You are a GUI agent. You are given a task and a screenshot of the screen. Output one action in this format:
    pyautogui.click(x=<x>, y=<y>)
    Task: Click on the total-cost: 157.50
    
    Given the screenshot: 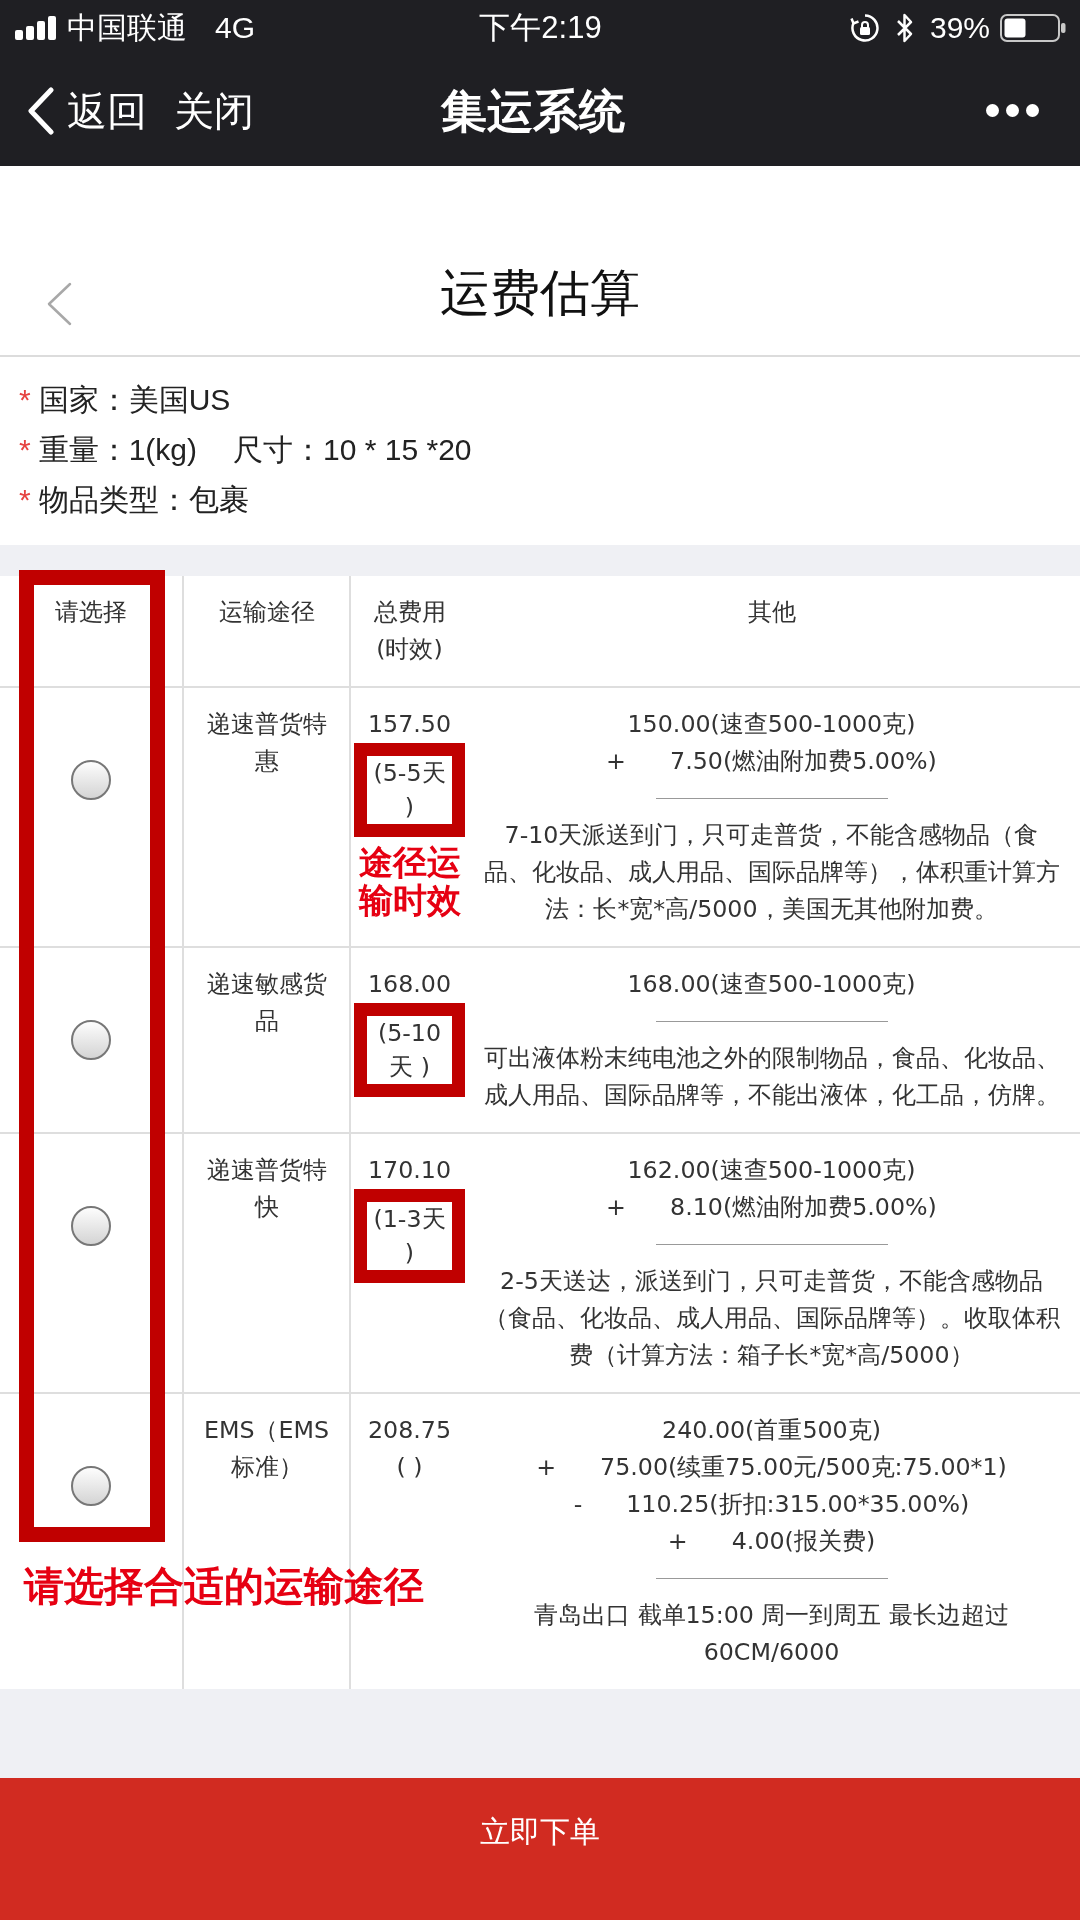 What is the action you would take?
    pyautogui.click(x=409, y=724)
    